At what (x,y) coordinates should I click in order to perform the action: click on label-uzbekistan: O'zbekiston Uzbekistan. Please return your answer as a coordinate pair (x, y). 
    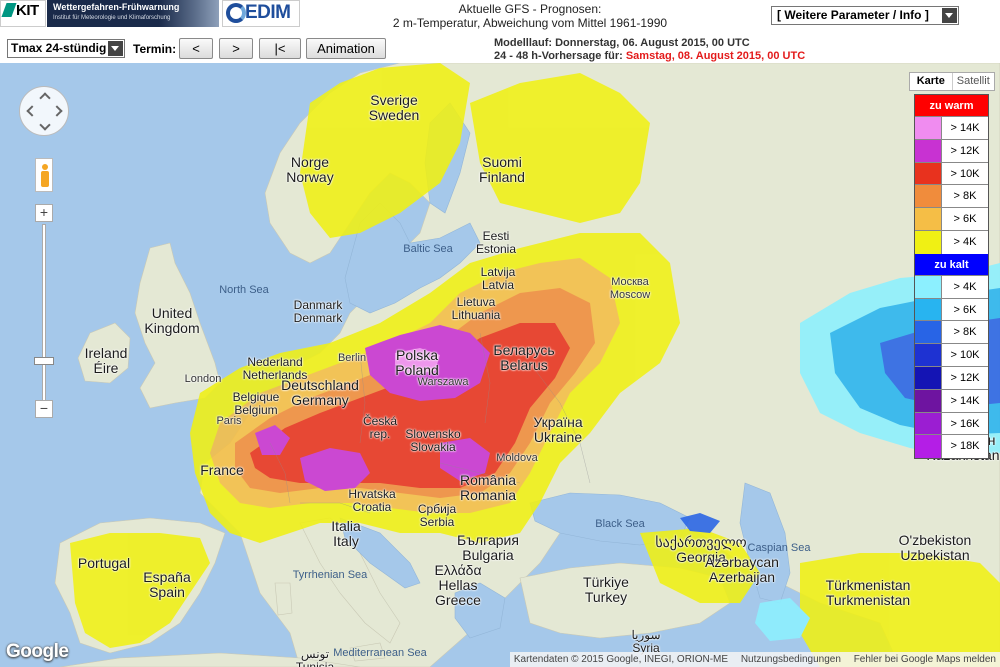
    Looking at the image, I should click on (935, 547).